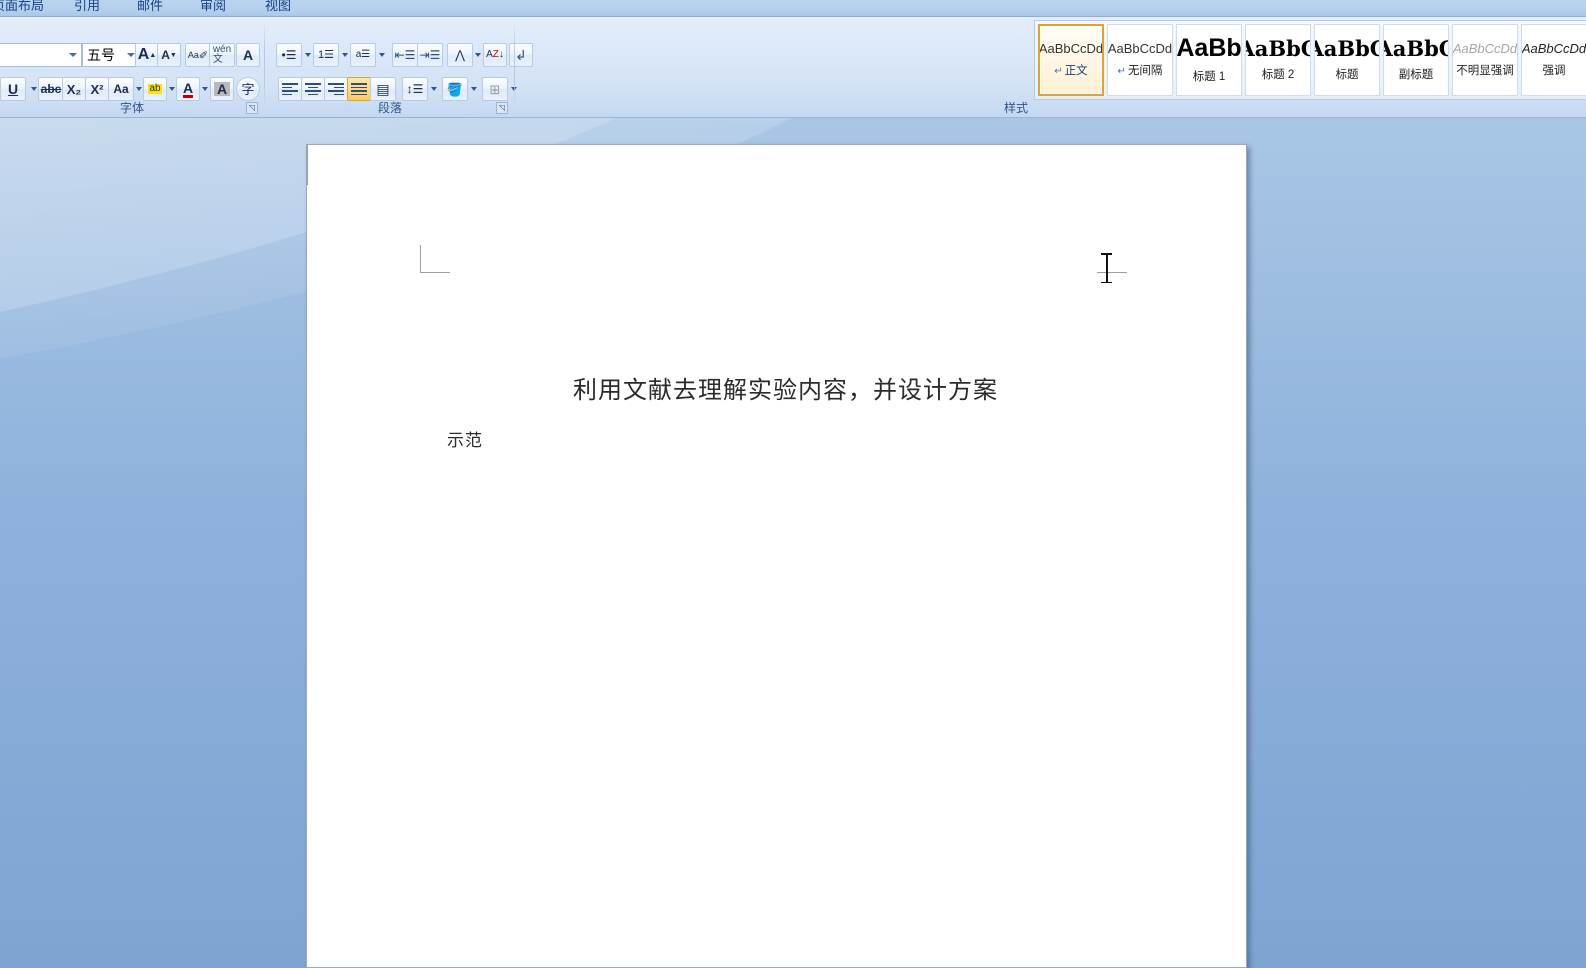 The image size is (1586, 968). Describe the element at coordinates (1140, 71) in the screenshot. I see `style-name: ↵ 无间隔` at that location.